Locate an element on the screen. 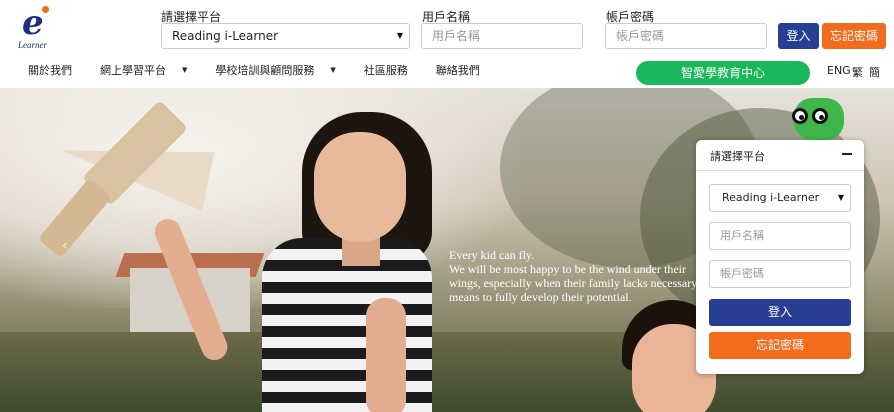 Image resolution: width=894 pixels, height=412 pixels. logo-dot is located at coordinates (45, 9).